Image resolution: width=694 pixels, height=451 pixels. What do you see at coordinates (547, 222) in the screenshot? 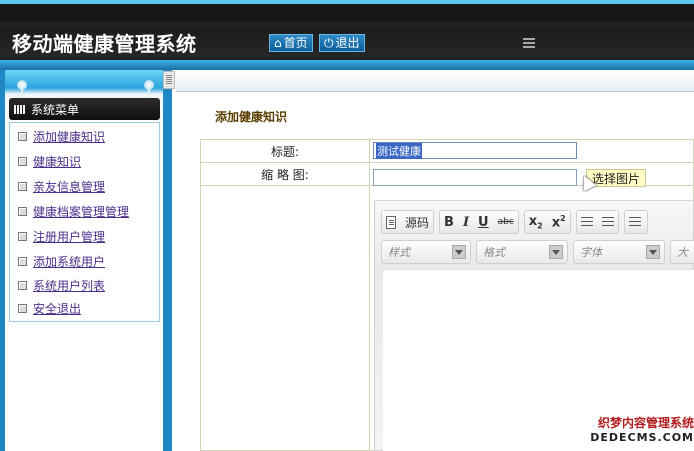
I see `script-group: x2 x2` at bounding box center [547, 222].